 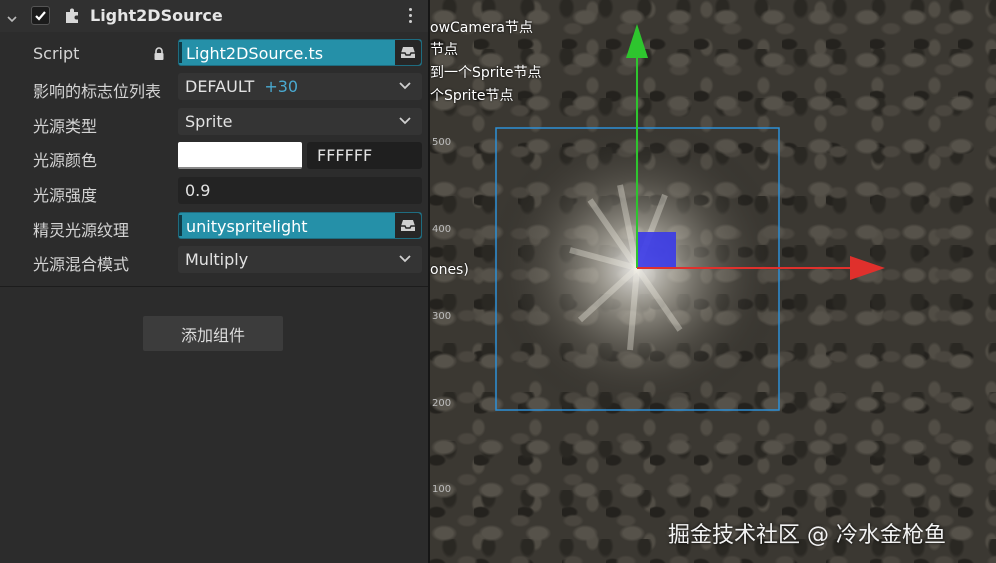 I want to click on divider, so click(x=214, y=286).